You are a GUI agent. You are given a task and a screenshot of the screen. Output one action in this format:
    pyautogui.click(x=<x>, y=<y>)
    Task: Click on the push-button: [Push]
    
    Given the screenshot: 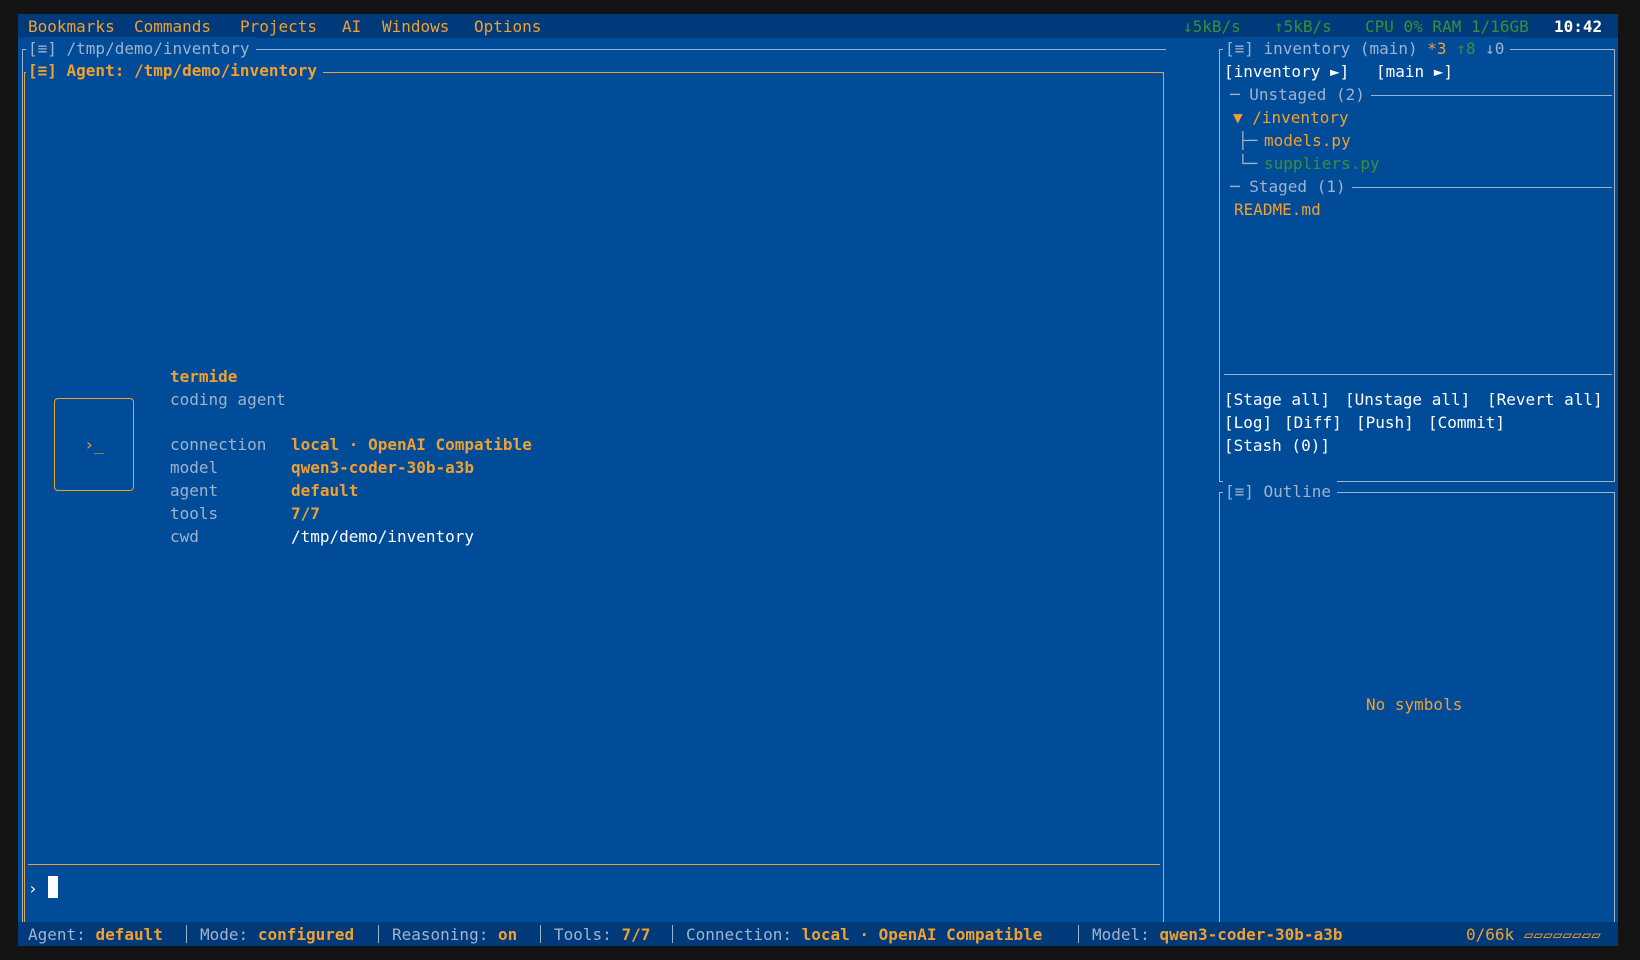 What is the action you would take?
    pyautogui.click(x=1385, y=422)
    